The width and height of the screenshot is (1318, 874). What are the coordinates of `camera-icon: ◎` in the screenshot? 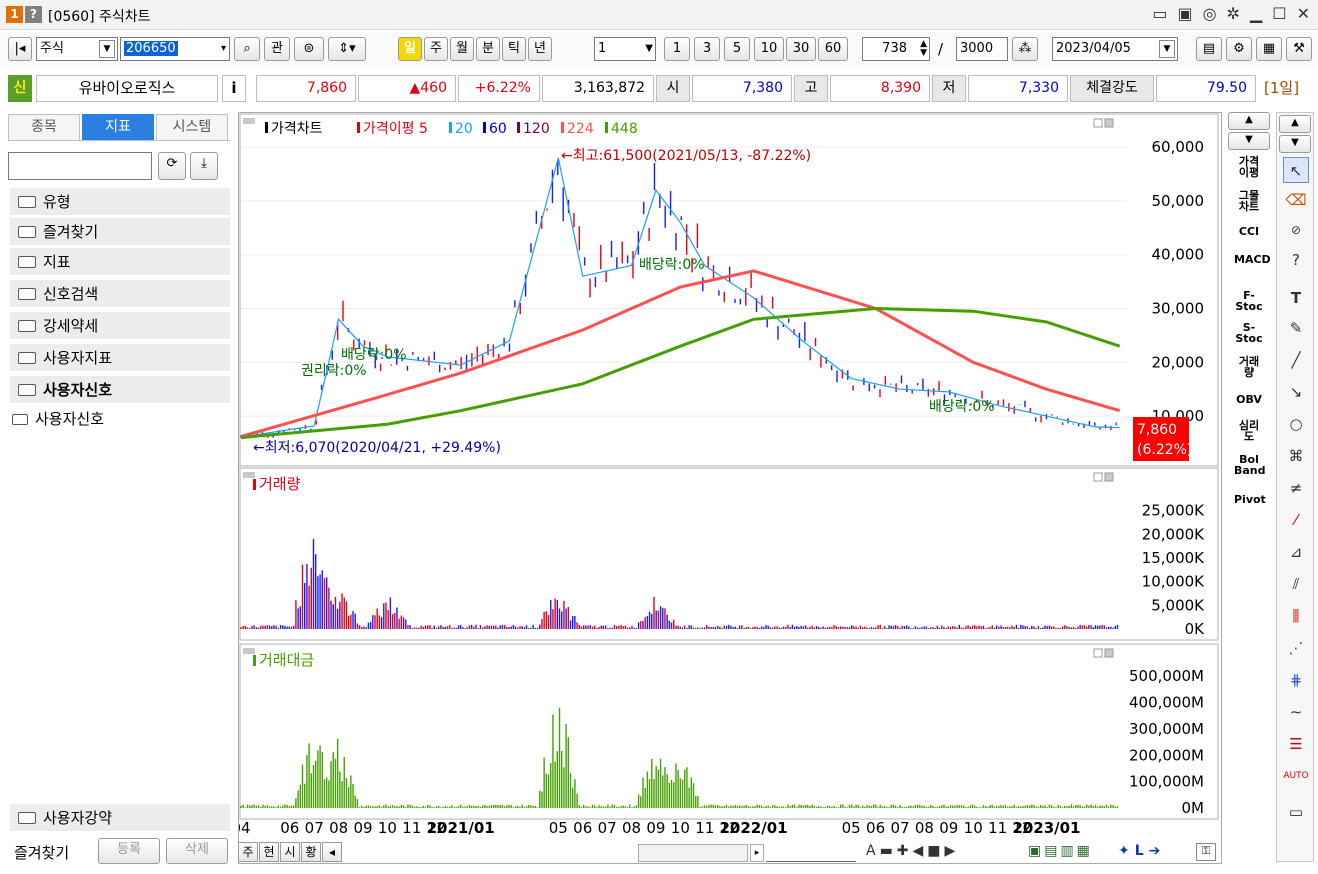 It's located at (1210, 13).